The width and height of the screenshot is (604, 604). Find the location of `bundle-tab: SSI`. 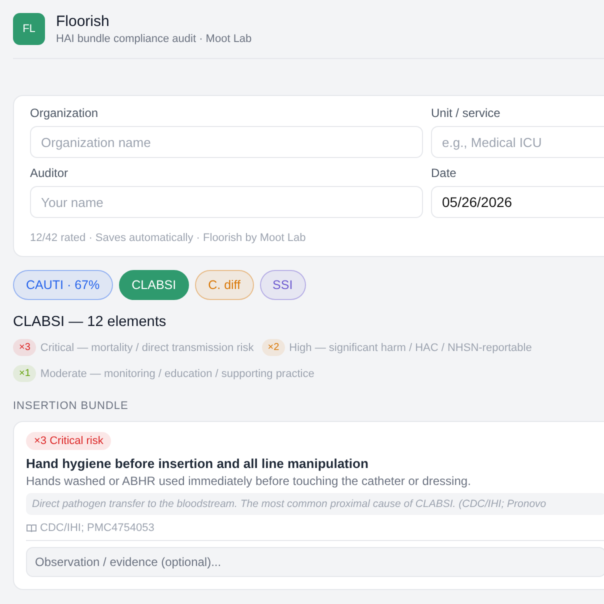

bundle-tab: SSI is located at coordinates (283, 285).